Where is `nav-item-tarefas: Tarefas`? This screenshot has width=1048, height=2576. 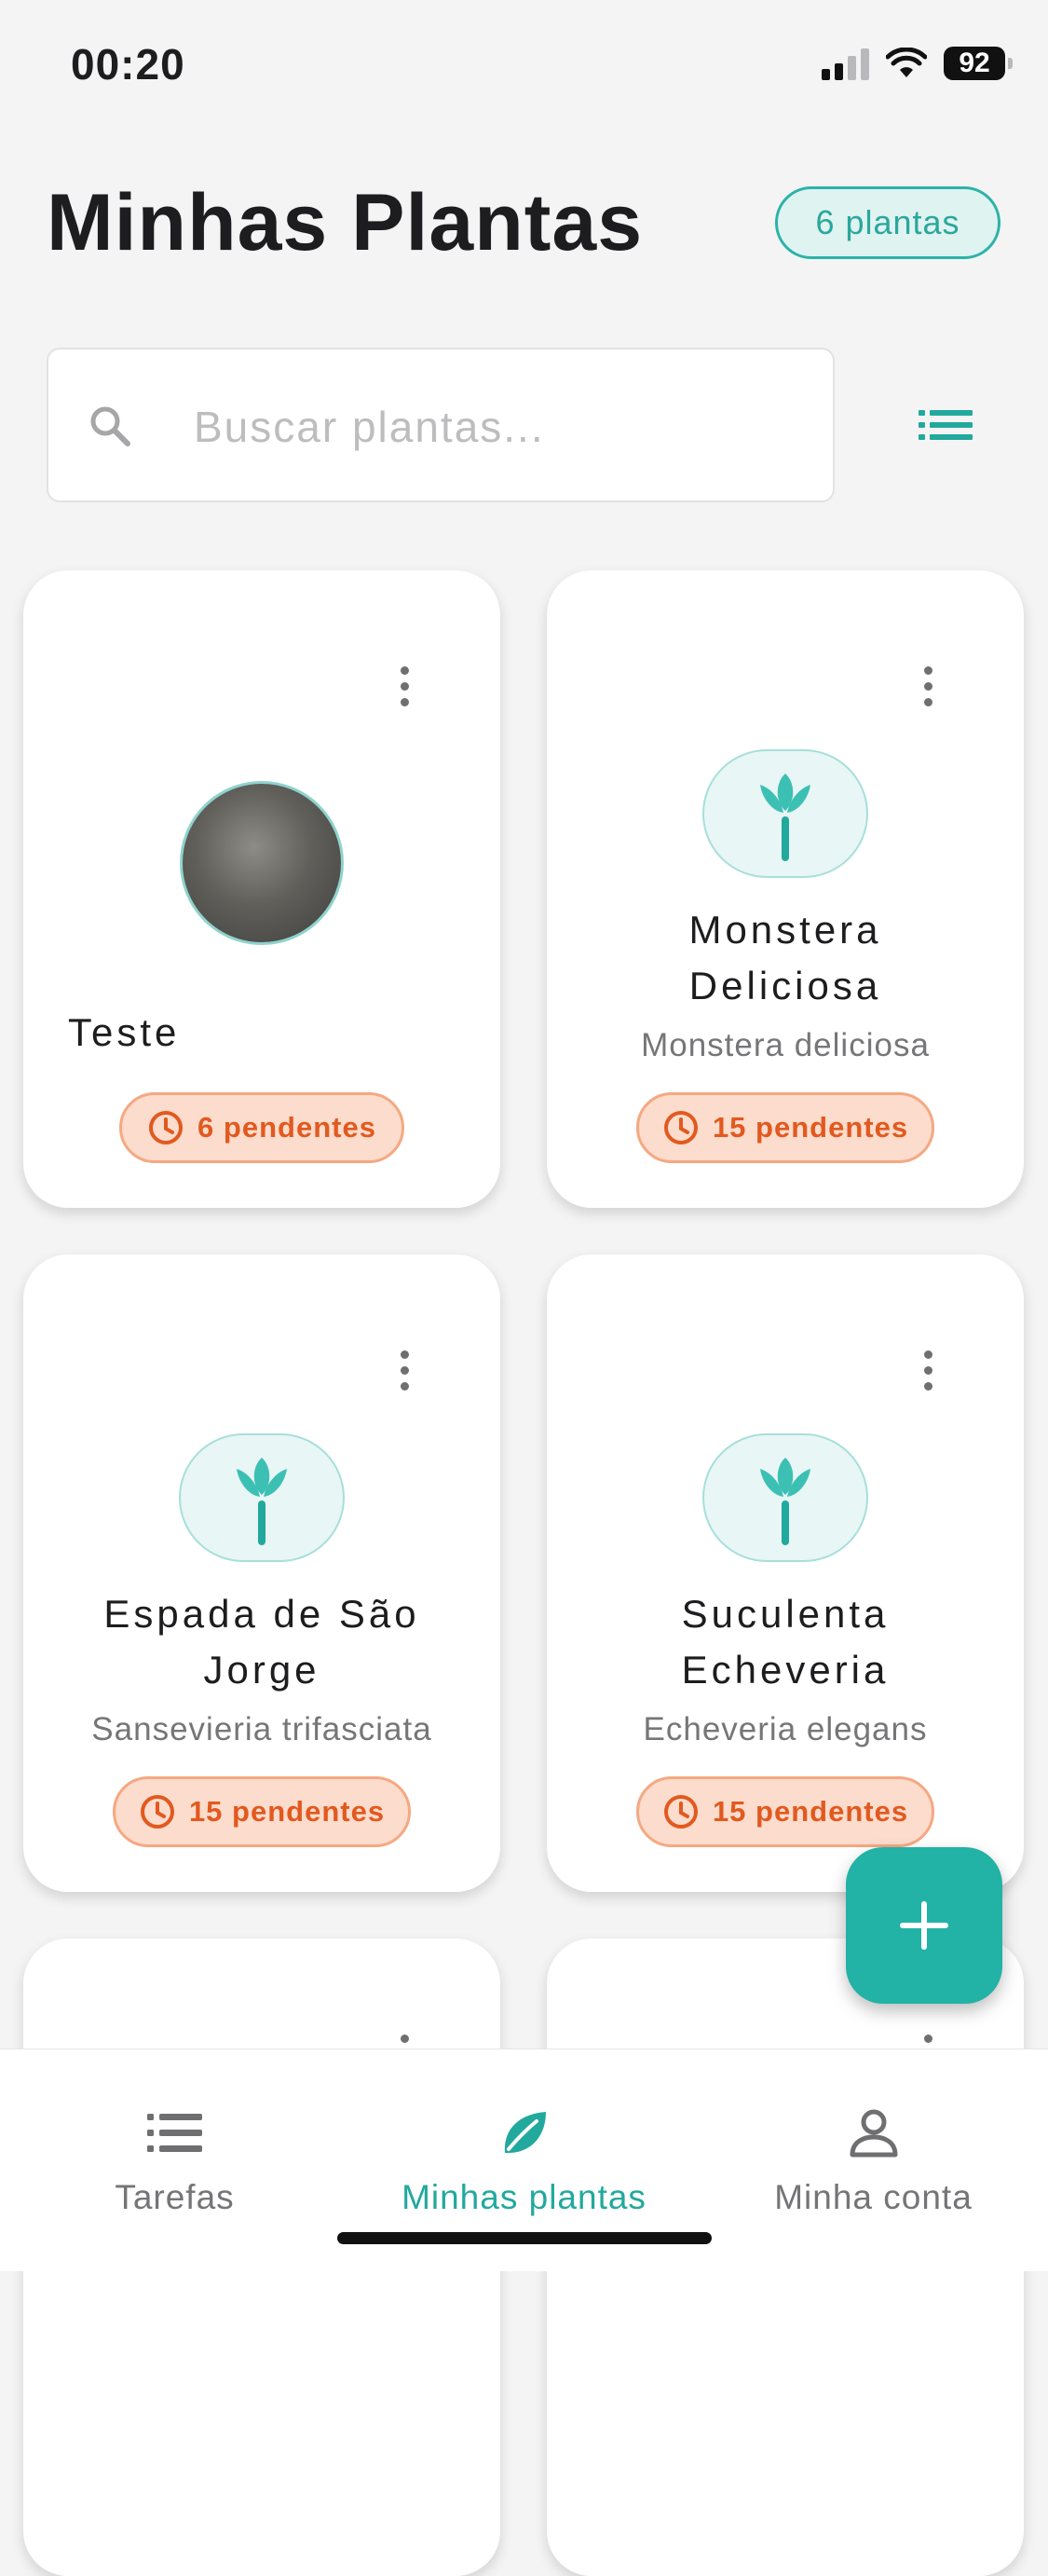 nav-item-tarefas: Tarefas is located at coordinates (175, 2142).